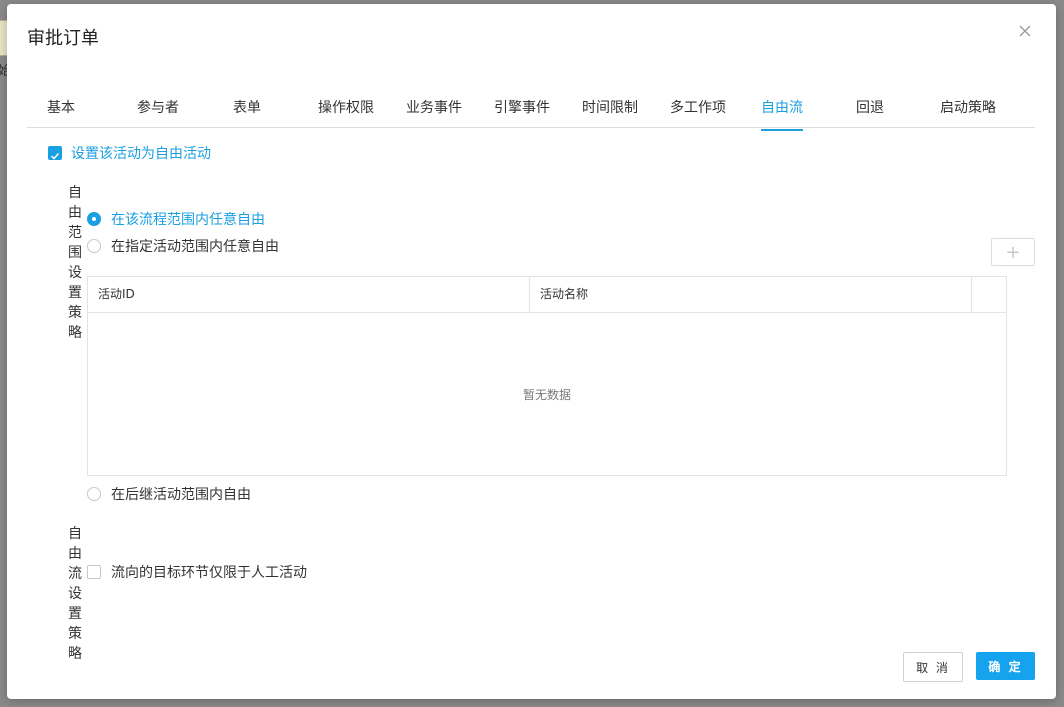 The width and height of the screenshot is (1064, 707). What do you see at coordinates (61, 107) in the screenshot?
I see `tab-basic: 基本` at bounding box center [61, 107].